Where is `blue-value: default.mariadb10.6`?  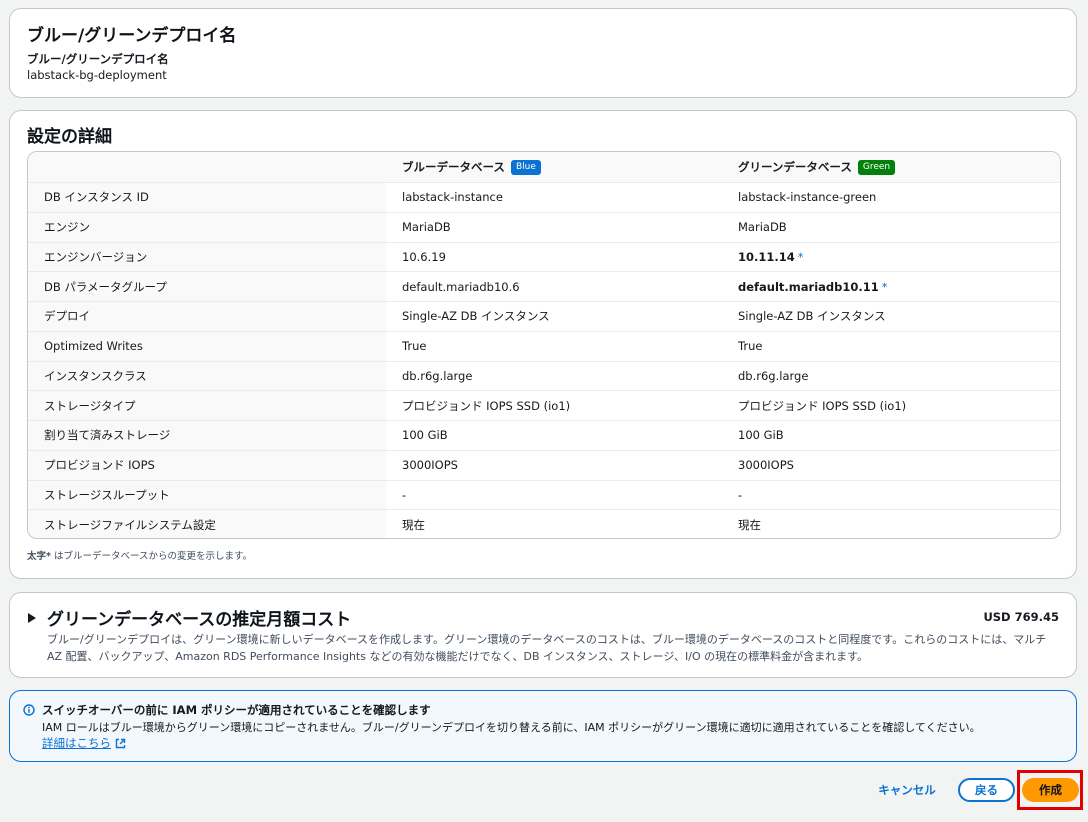
blue-value: default.mariadb10.6 is located at coordinates (461, 286).